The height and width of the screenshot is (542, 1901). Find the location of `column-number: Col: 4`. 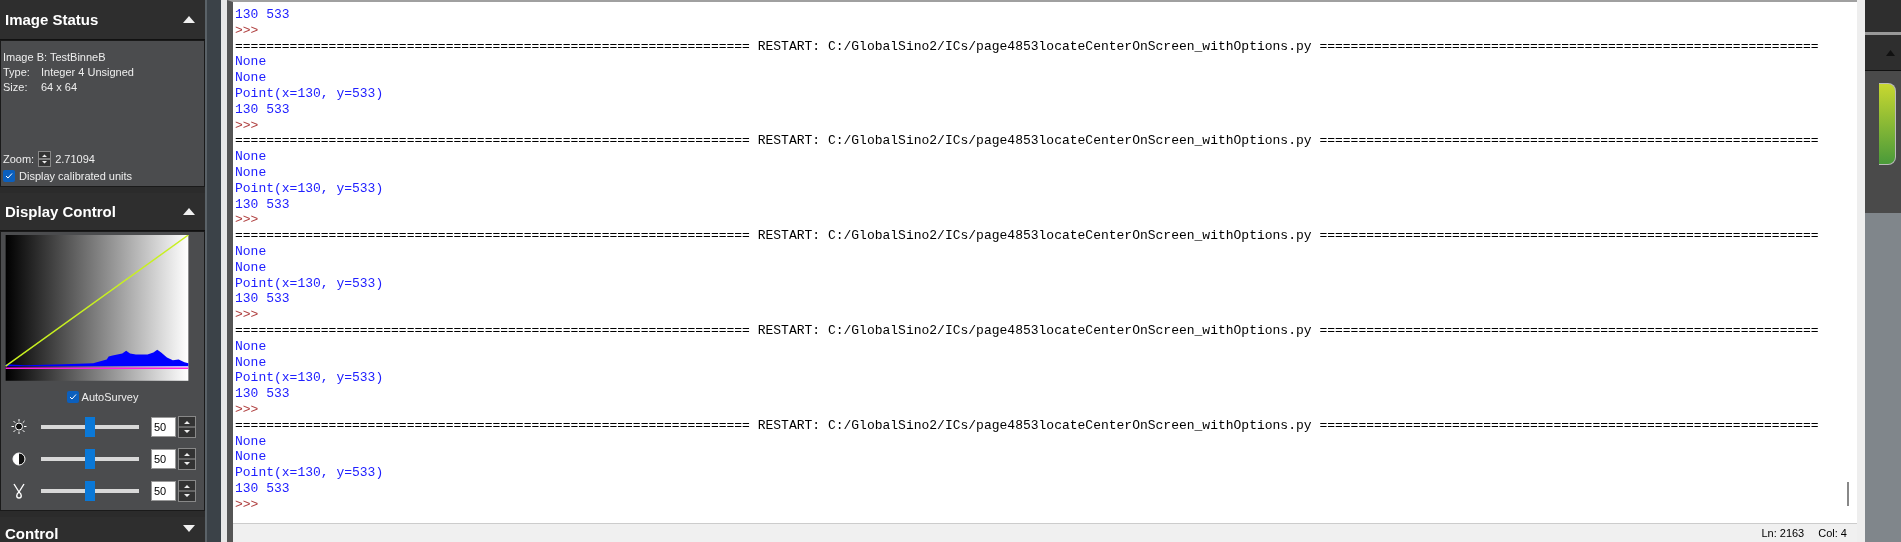

column-number: Col: 4 is located at coordinates (1832, 533).